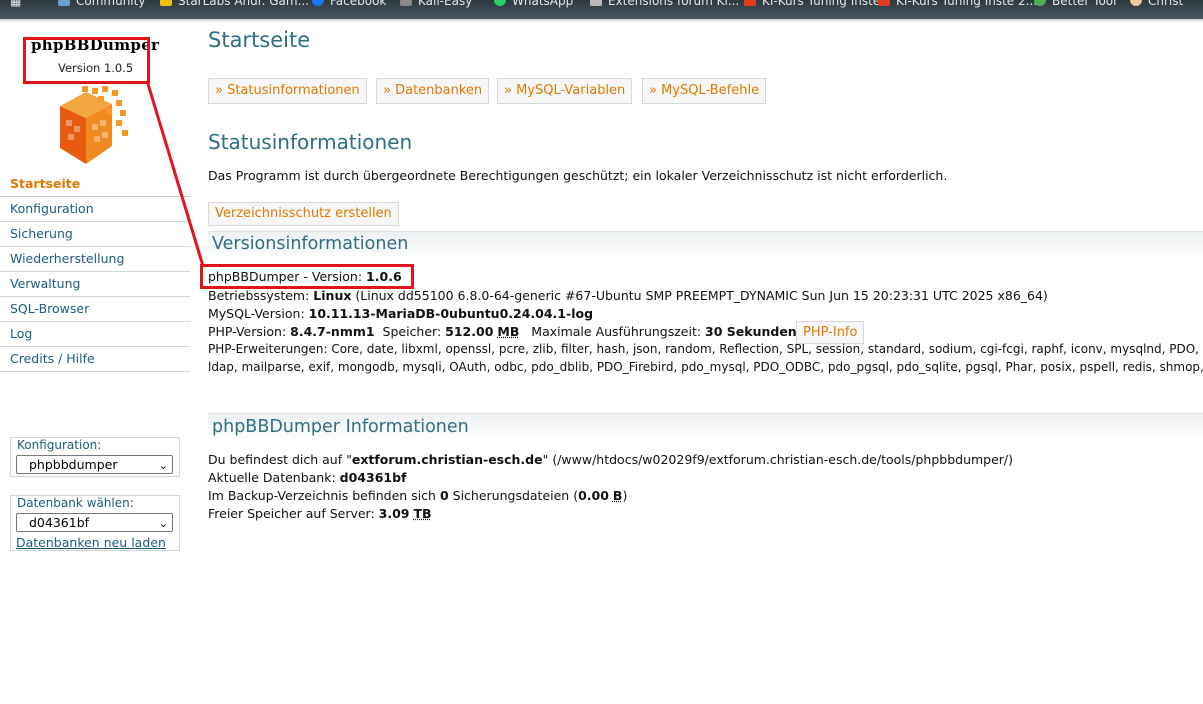 Image resolution: width=1203 pixels, height=704 pixels. What do you see at coordinates (175, 175) in the screenshot?
I see `annotation-line` at bounding box center [175, 175].